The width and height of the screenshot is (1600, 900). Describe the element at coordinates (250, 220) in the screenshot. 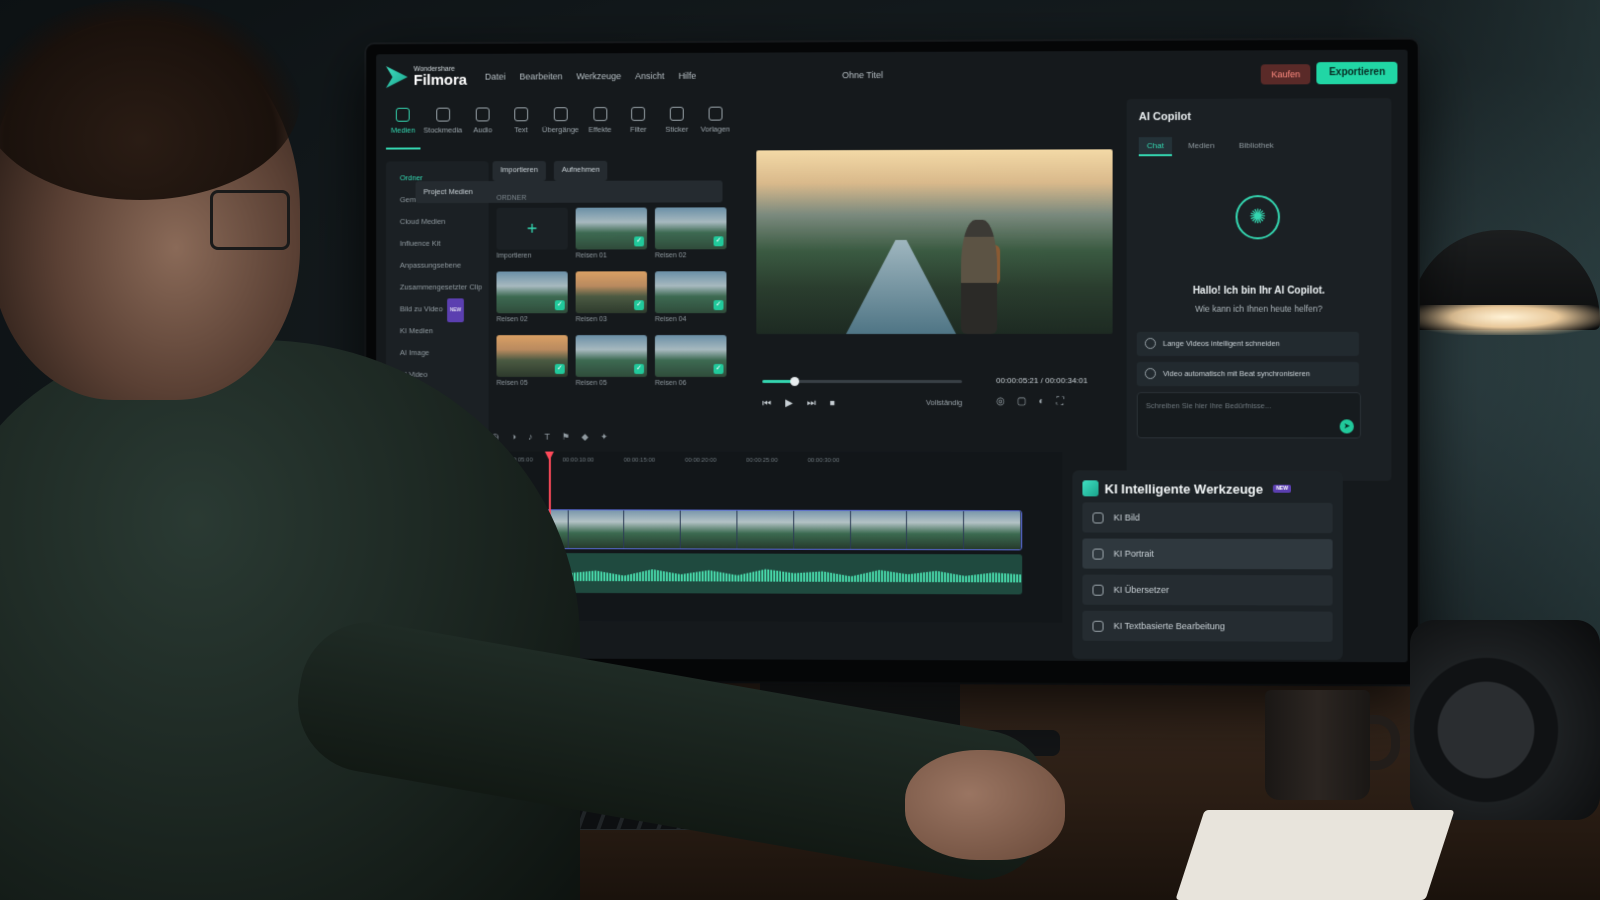

I see `glasses` at that location.